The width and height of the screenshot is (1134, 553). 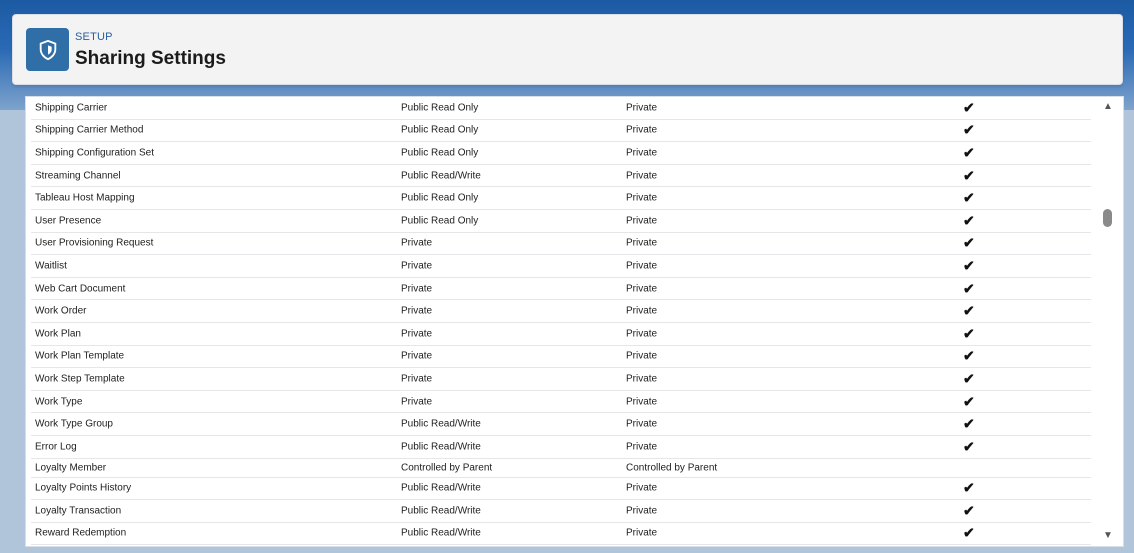 I want to click on object-name: Streaming Channel, so click(x=78, y=176).